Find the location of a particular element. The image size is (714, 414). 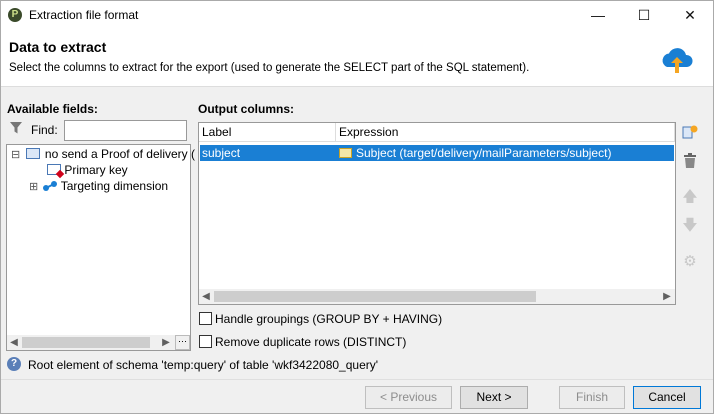

minimize-button: — is located at coordinates (598, 15).